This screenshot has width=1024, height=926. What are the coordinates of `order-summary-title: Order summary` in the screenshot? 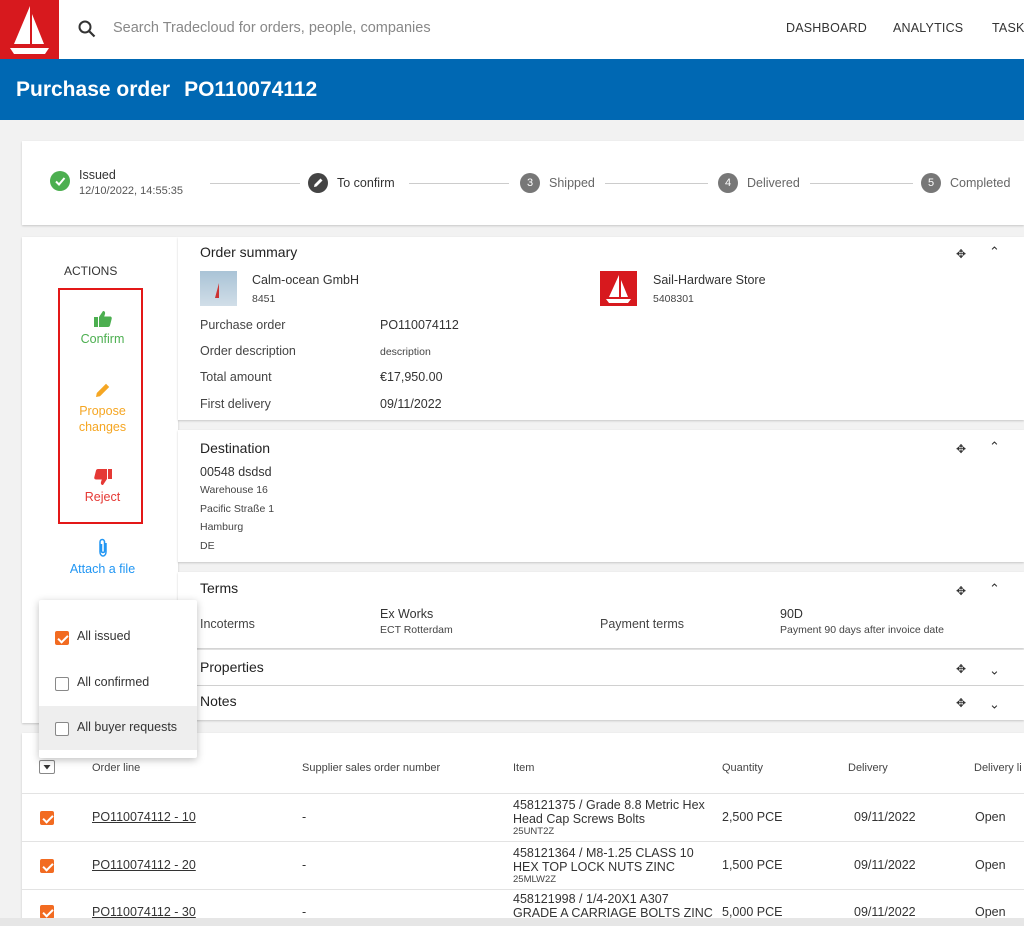 It's located at (249, 252).